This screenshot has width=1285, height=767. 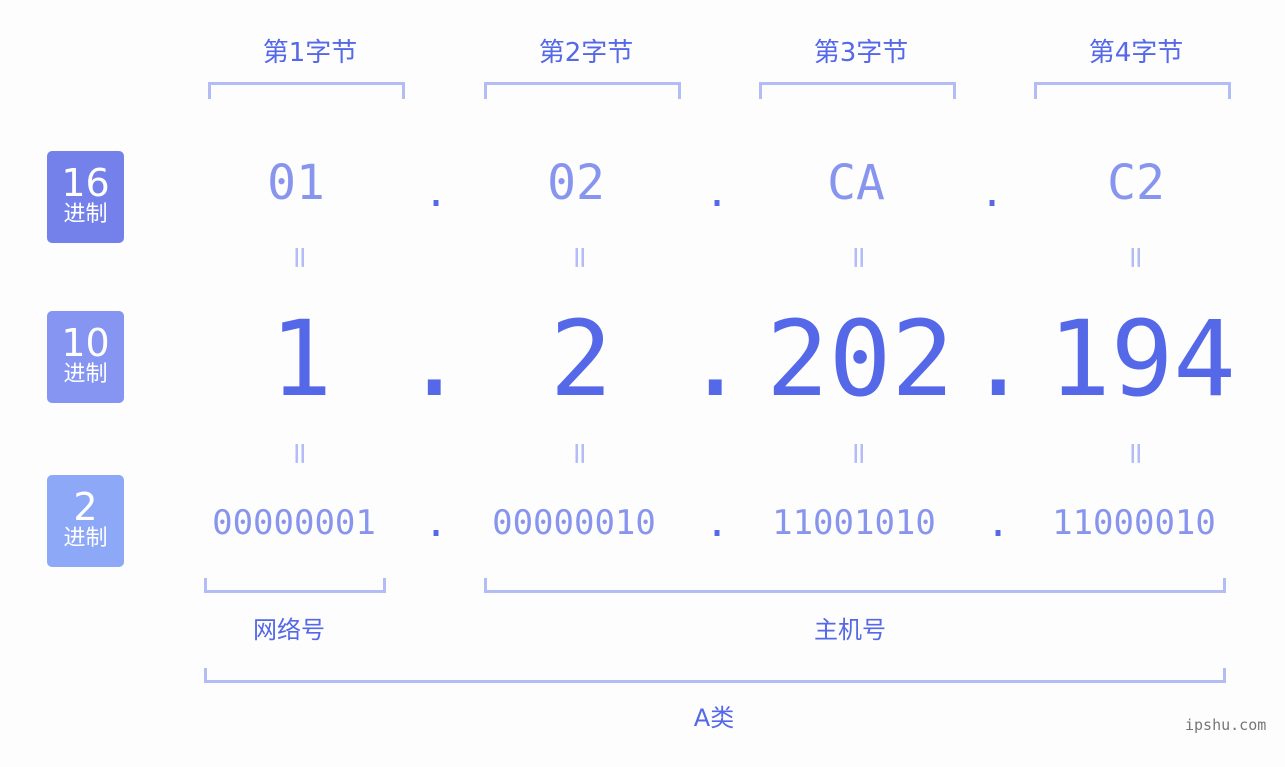 What do you see at coordinates (576, 183) in the screenshot?
I see `hex-byte-2: 02` at bounding box center [576, 183].